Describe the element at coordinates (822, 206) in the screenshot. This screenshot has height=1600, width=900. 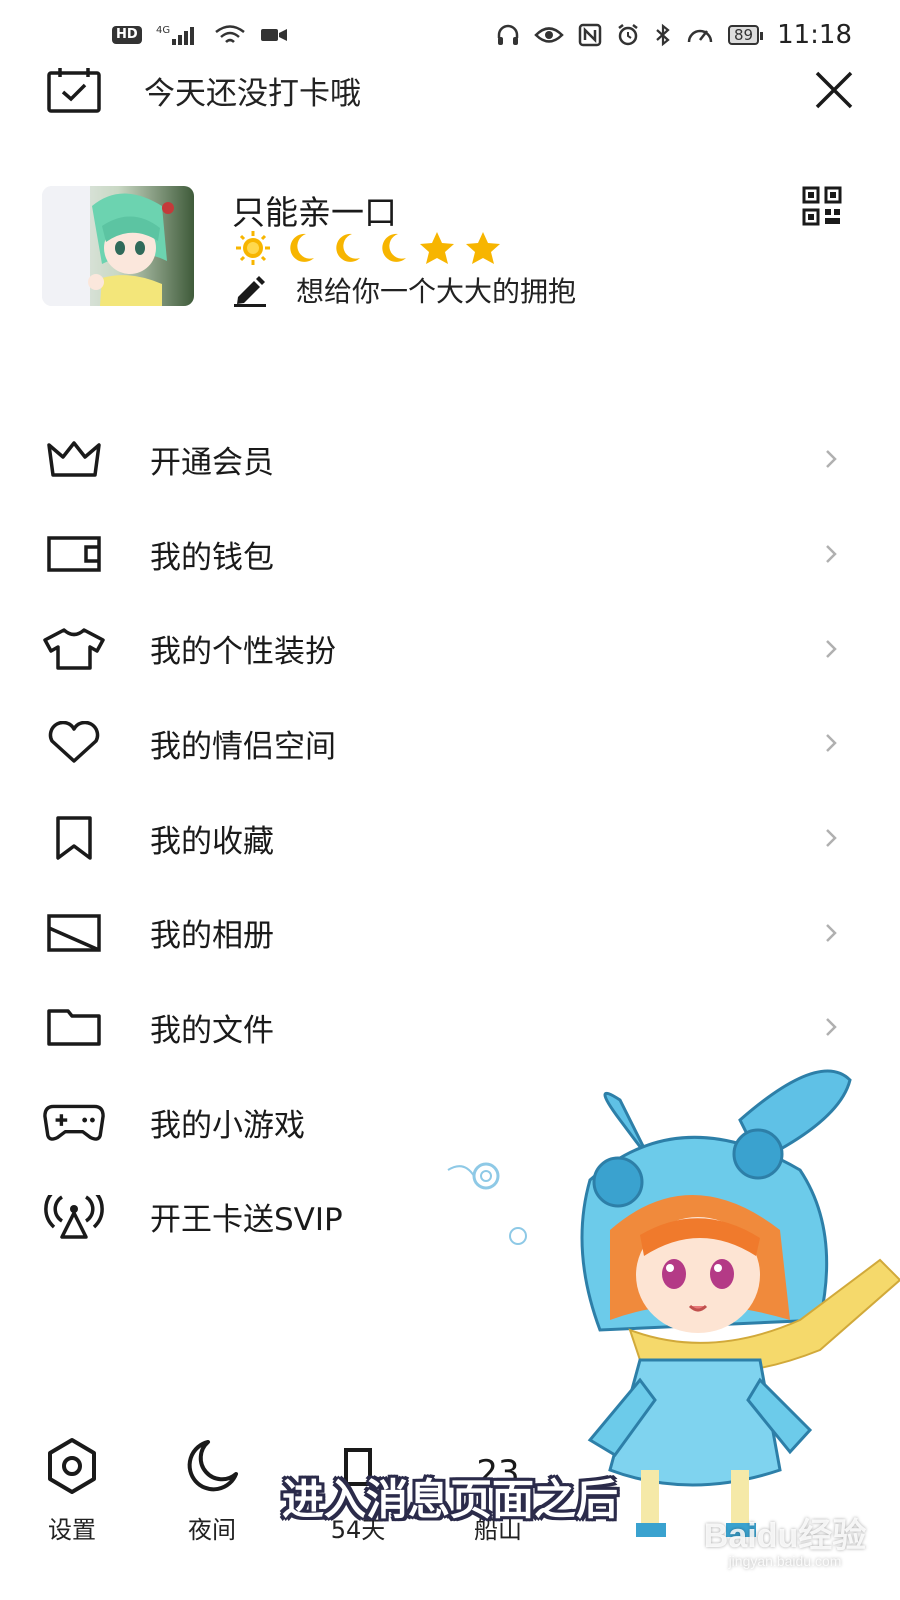
I see `qr-code-icon` at that location.